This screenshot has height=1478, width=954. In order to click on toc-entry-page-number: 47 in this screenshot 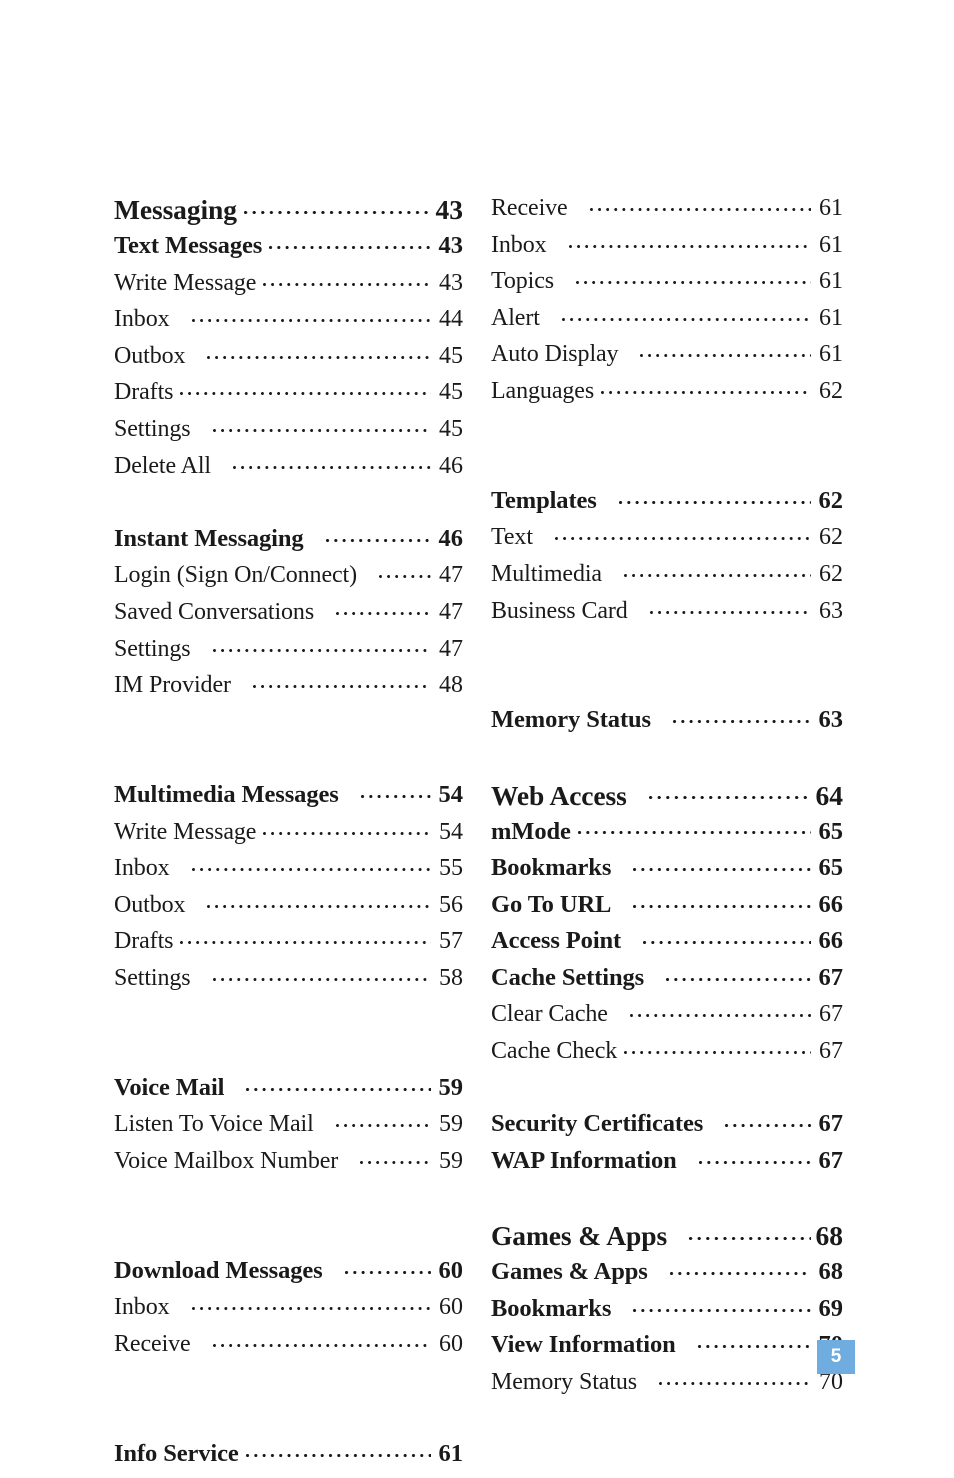, I will do `click(451, 611)`.